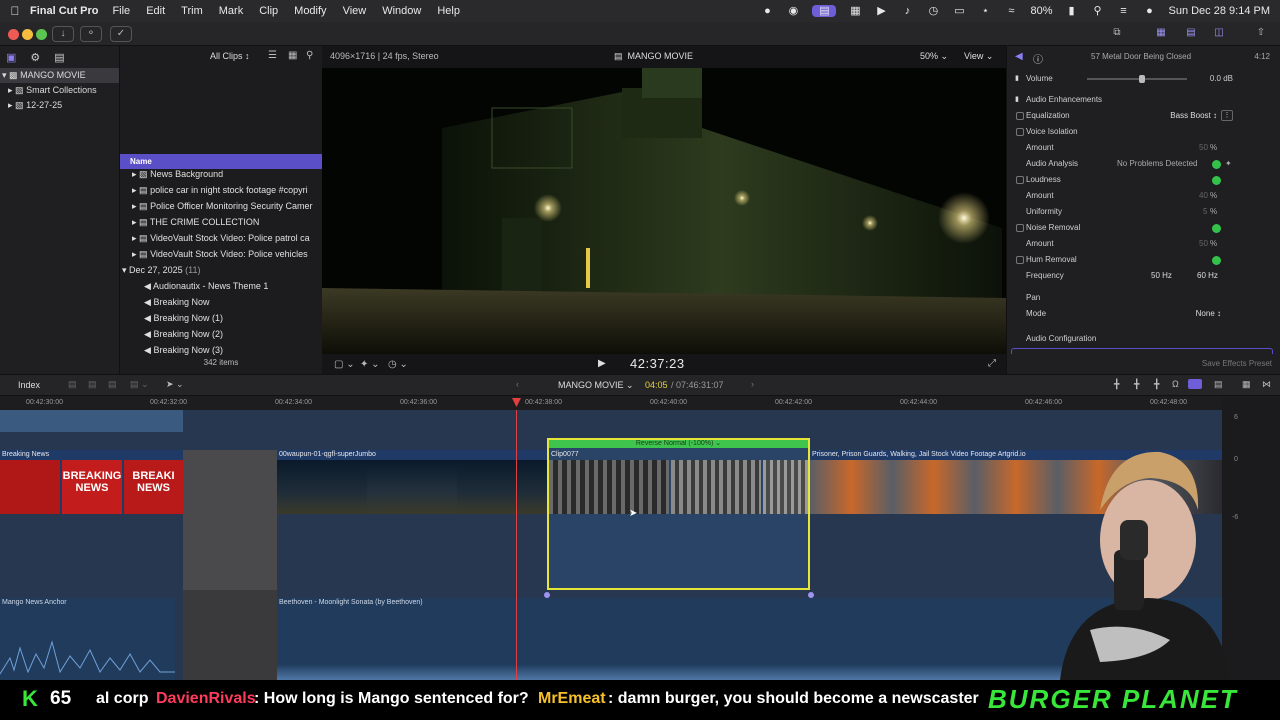  What do you see at coordinates (1071, 11) in the screenshot?
I see `battery-icon: ▮` at bounding box center [1071, 11].